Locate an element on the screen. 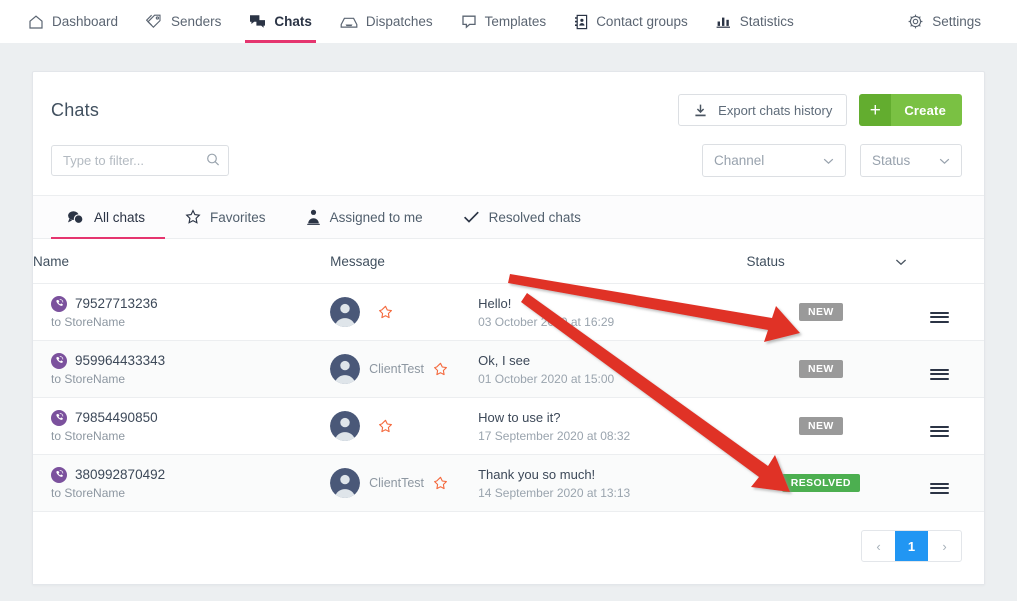  message-text: Thank you so much! is located at coordinates (537, 474).